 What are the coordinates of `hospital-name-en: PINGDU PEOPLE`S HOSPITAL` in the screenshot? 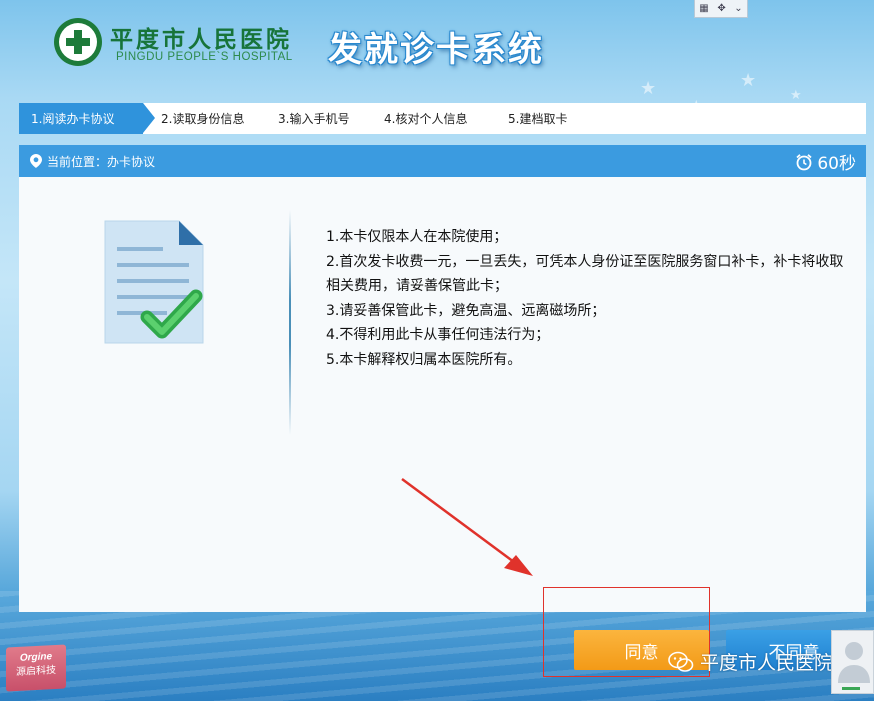 It's located at (204, 57).